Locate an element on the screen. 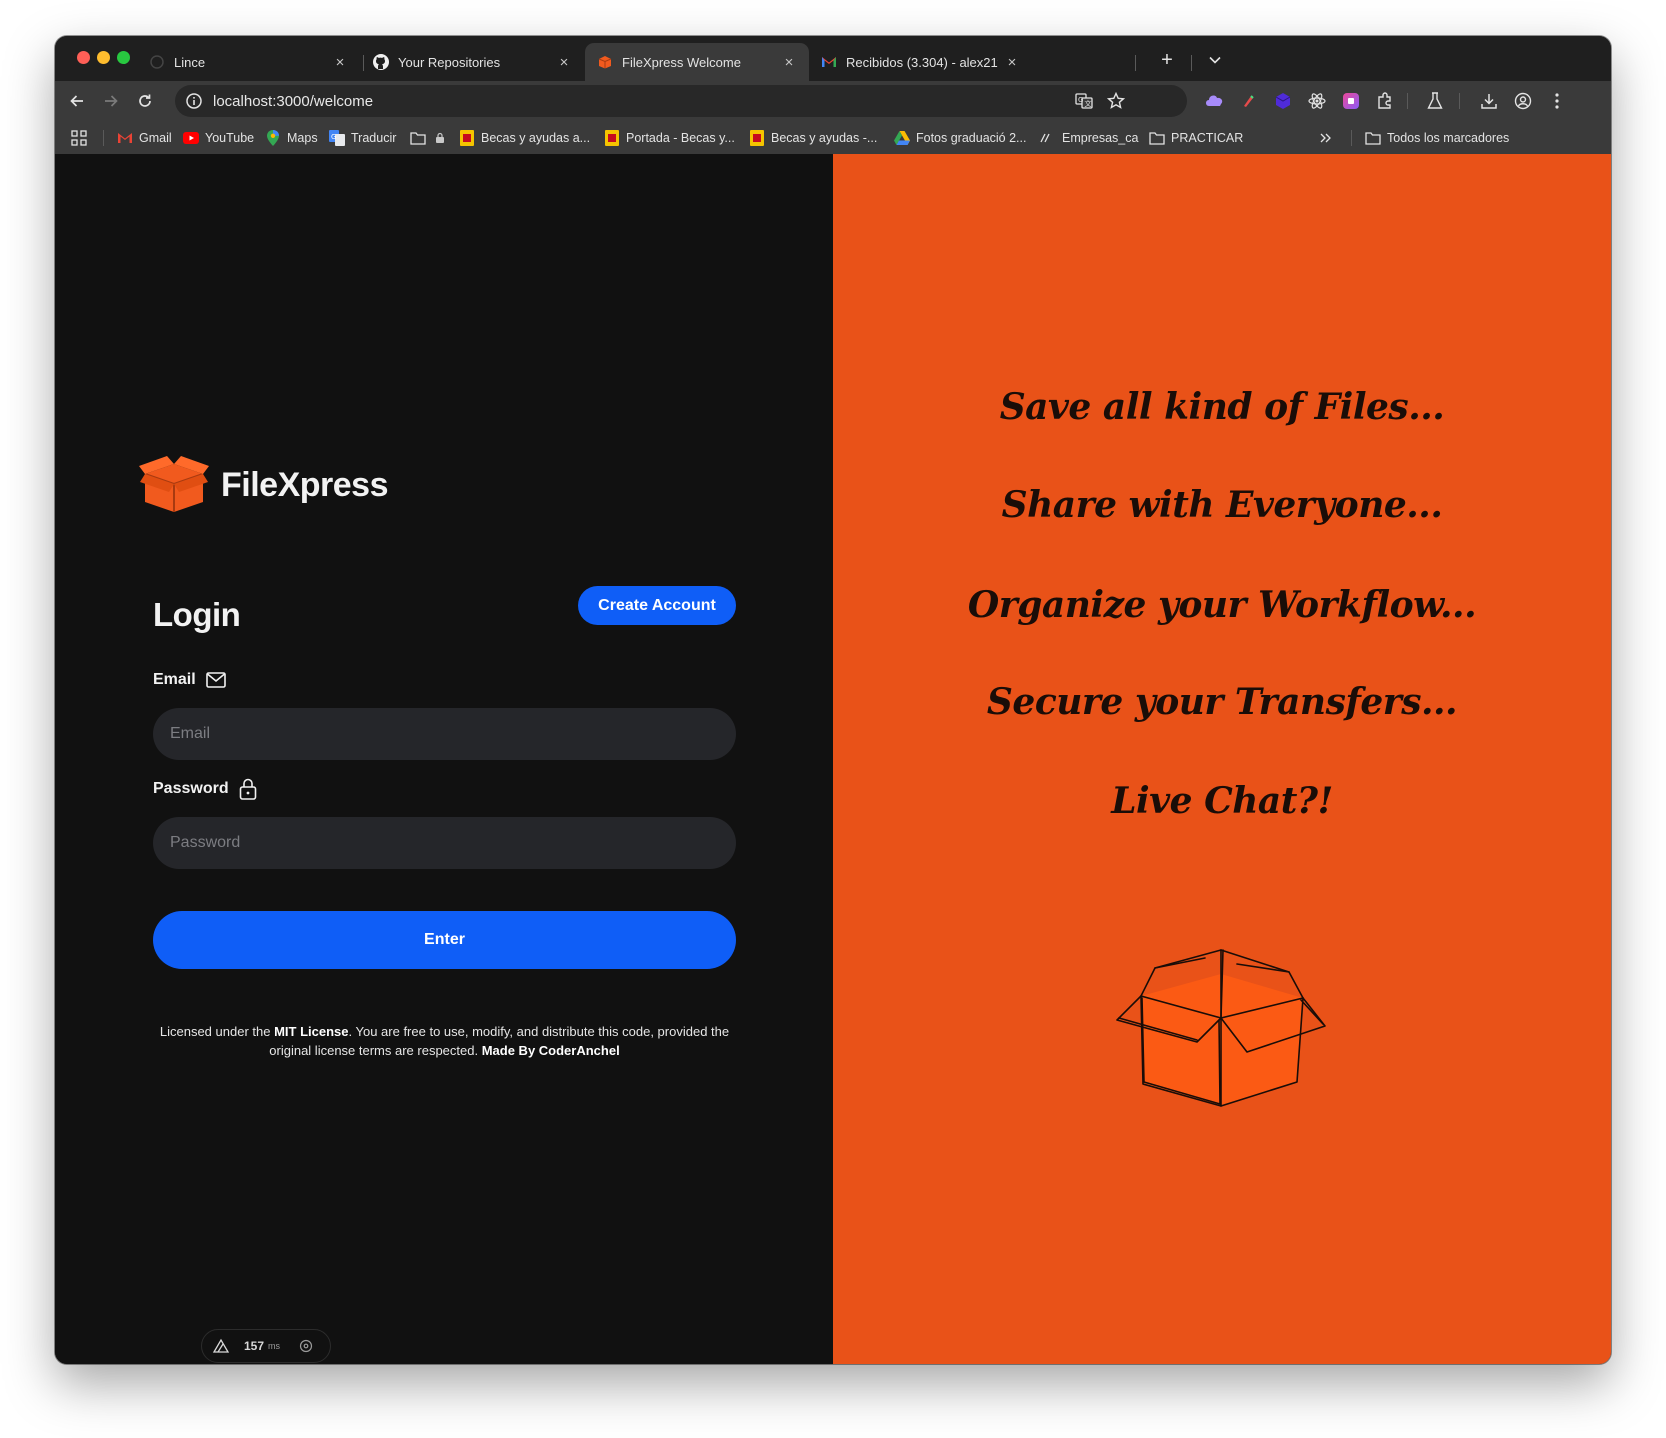  next-dev-triangle-icon is located at coordinates (221, 1345).